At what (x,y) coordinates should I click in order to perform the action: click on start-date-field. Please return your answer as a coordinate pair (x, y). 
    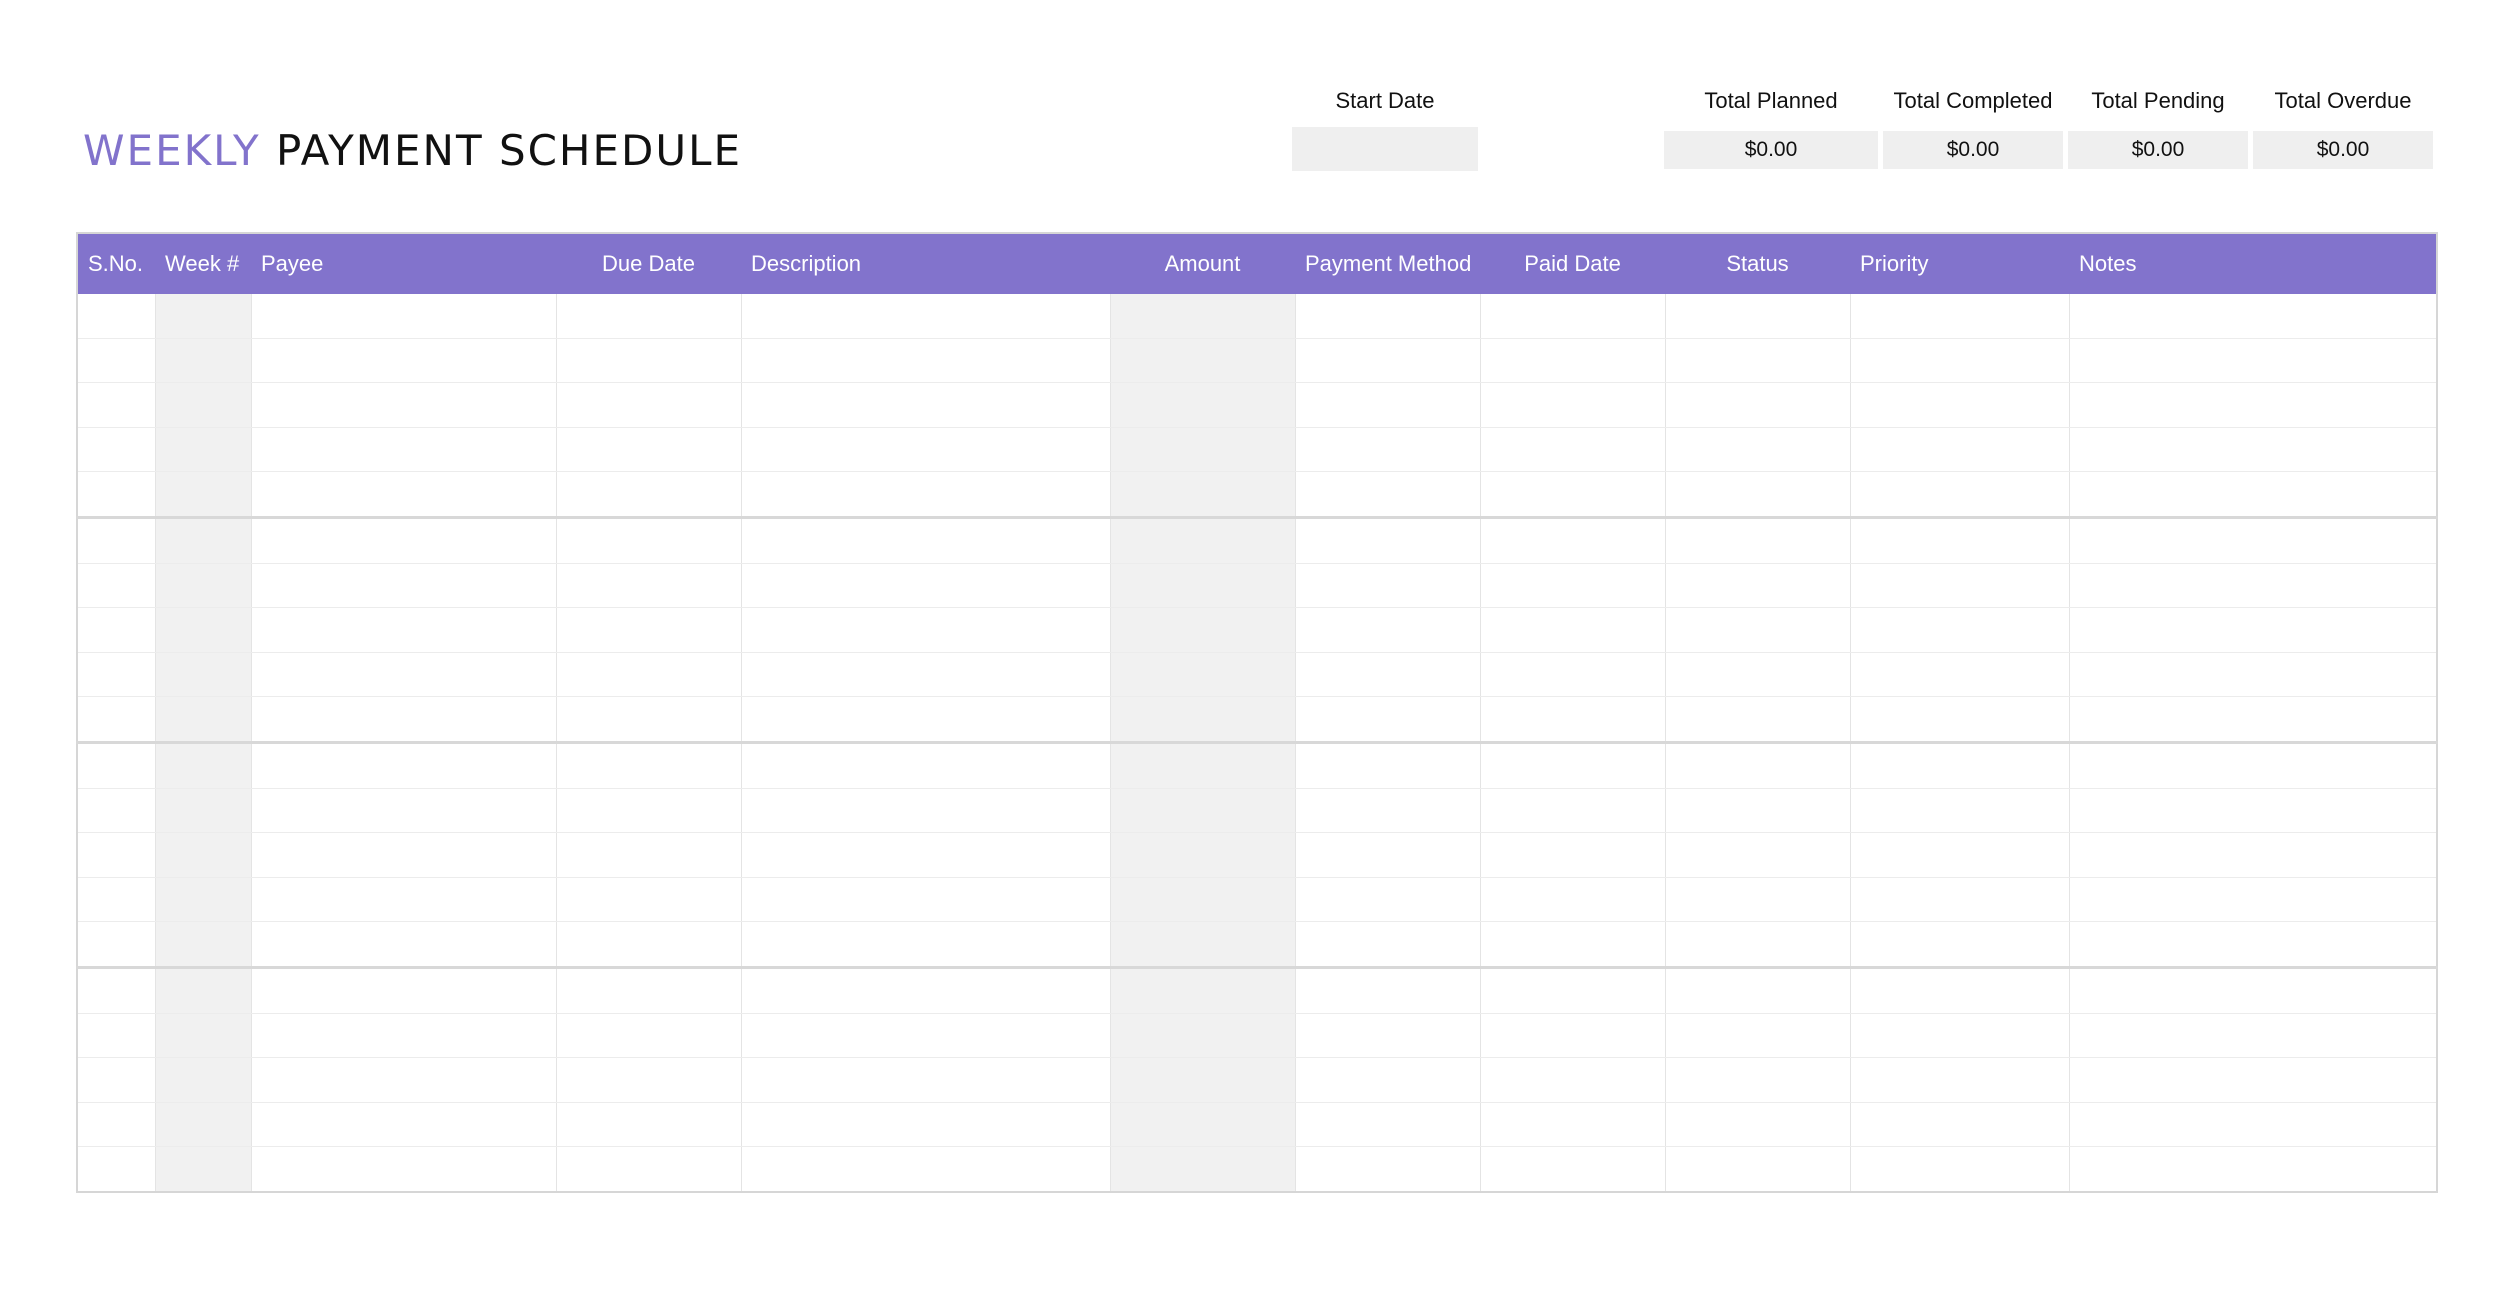
    Looking at the image, I should click on (1385, 149).